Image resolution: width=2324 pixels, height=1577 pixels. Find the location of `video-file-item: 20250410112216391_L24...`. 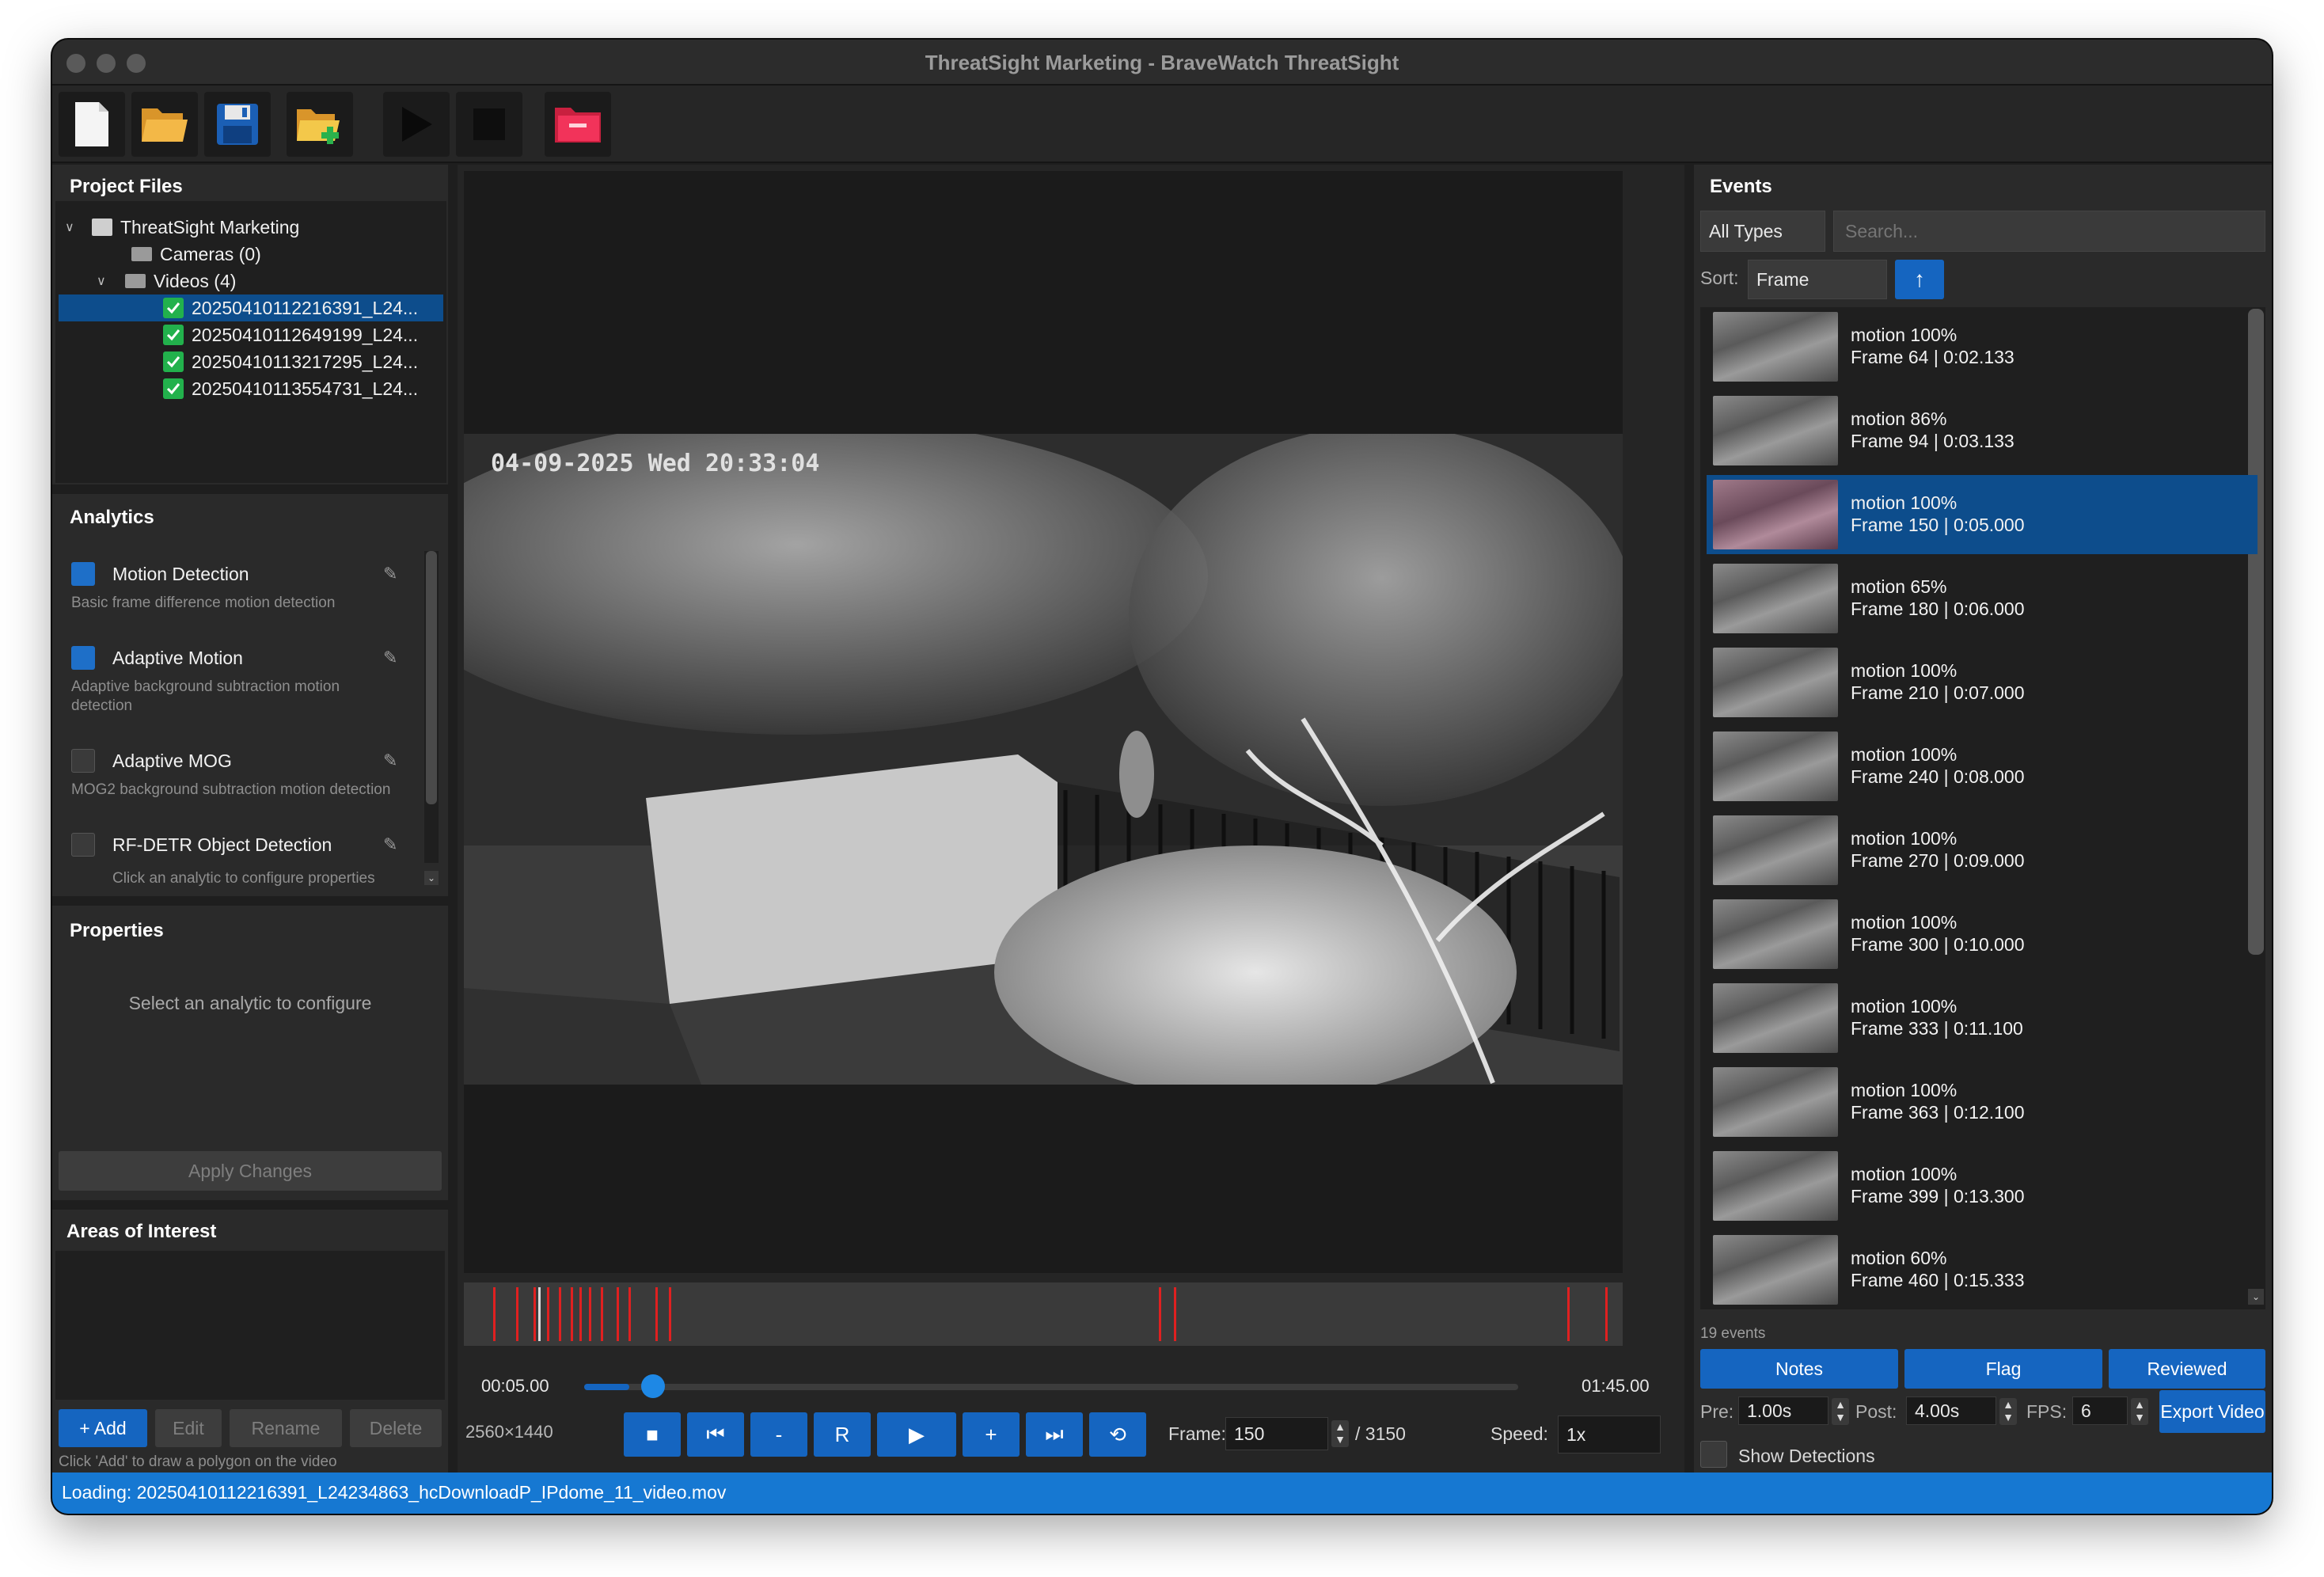

video-file-item: 20250410112216391_L24... is located at coordinates (291, 307).